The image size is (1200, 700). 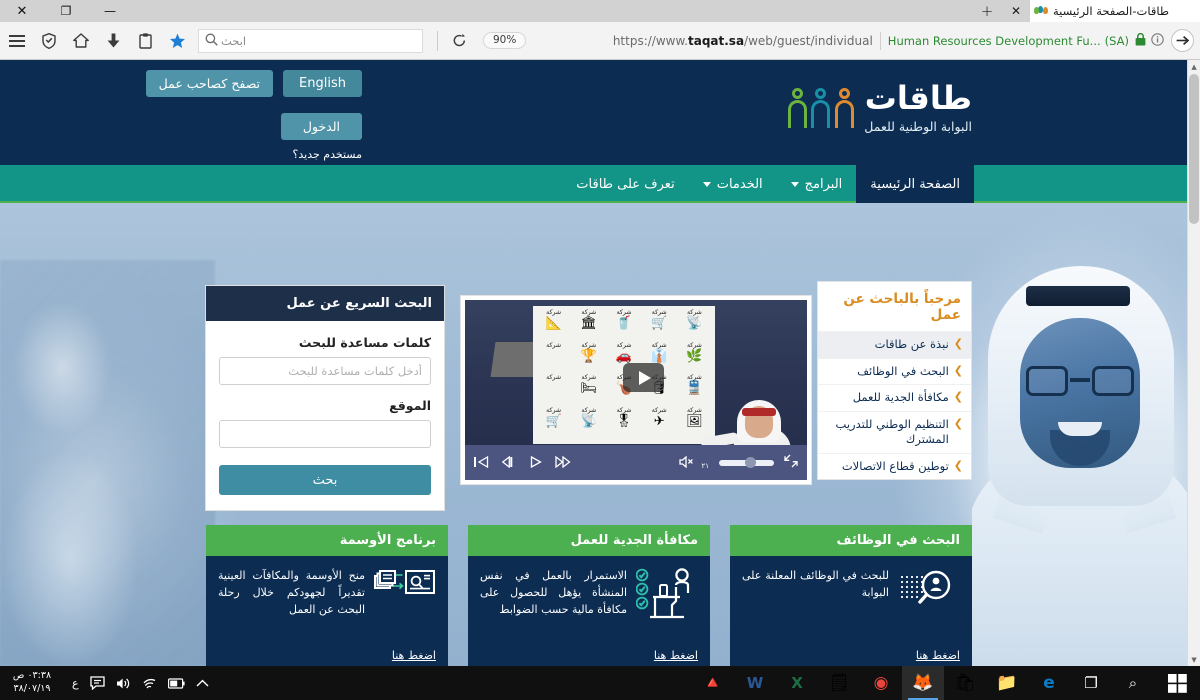 I want to click on volume-slider, so click(x=746, y=462).